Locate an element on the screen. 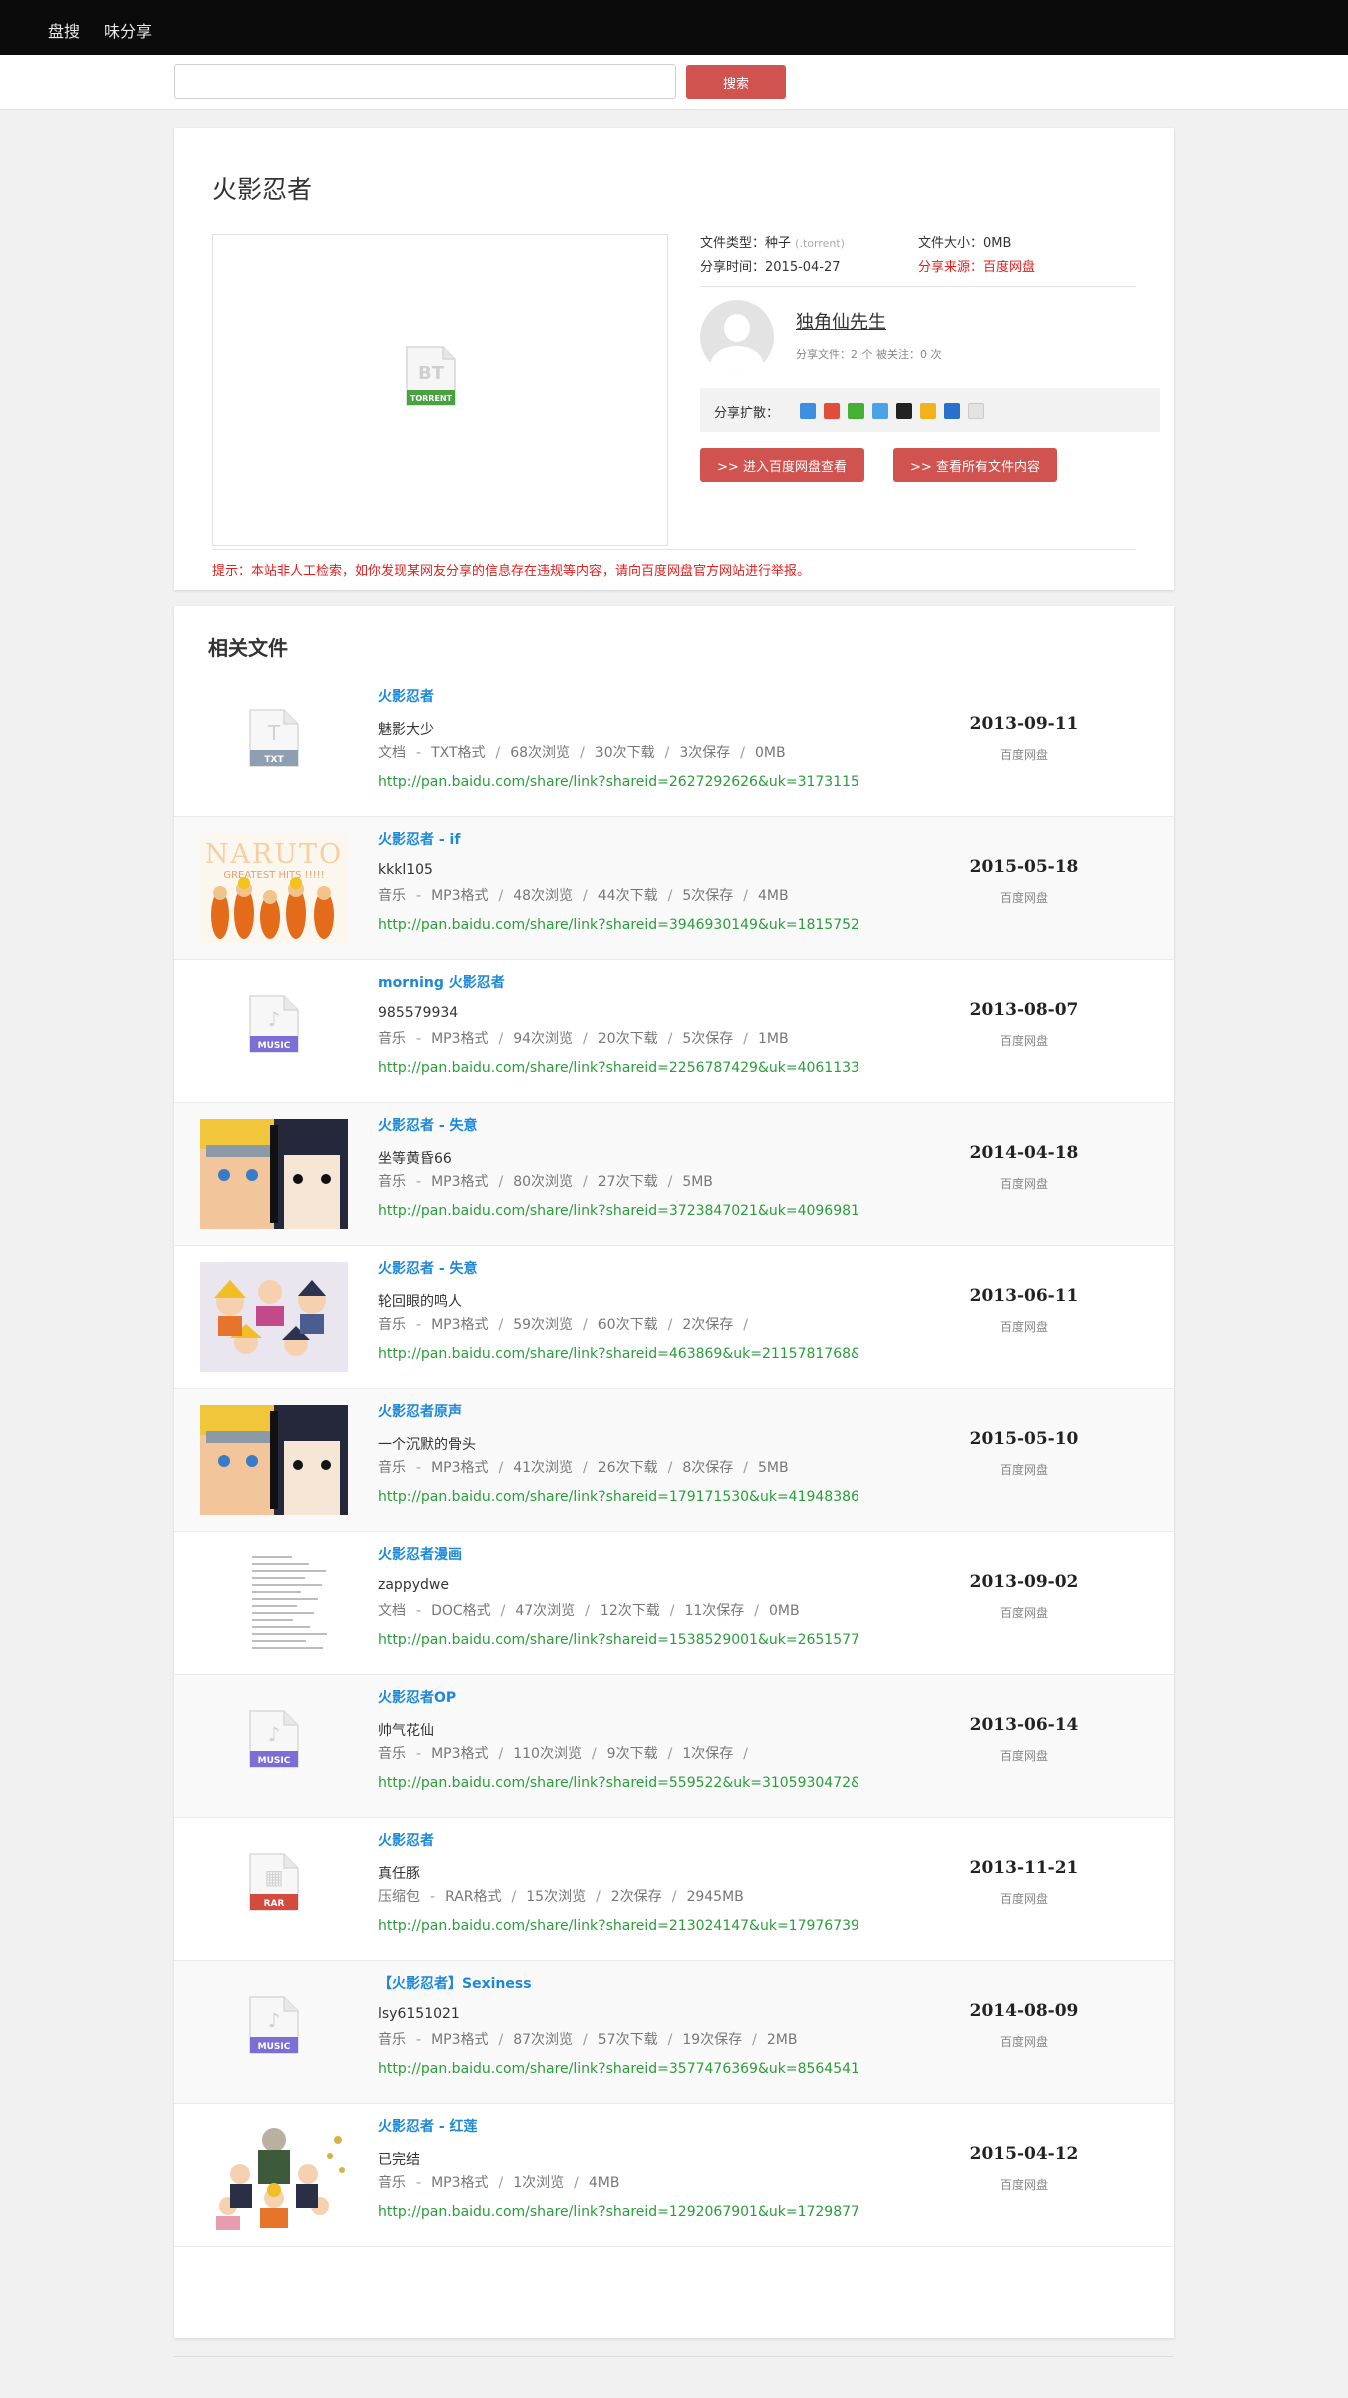 This screenshot has height=2398, width=1348. meta-value: 68次浏览 is located at coordinates (540, 753).